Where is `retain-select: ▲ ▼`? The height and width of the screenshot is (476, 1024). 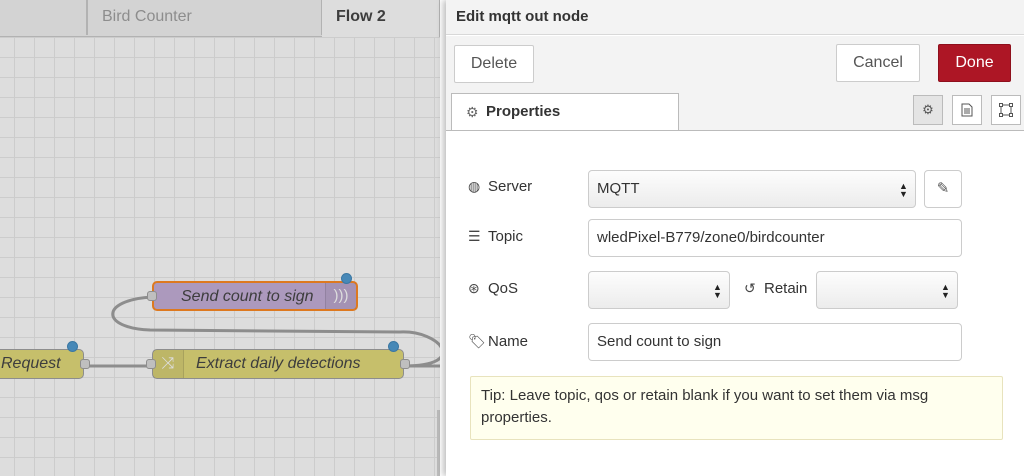
retain-select: ▲ ▼ is located at coordinates (887, 290).